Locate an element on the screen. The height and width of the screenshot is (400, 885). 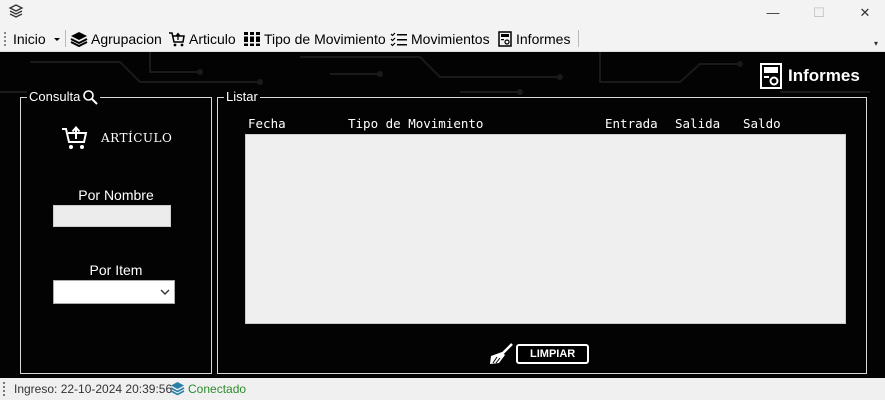
column-header-salida: Salida is located at coordinates (697, 123).